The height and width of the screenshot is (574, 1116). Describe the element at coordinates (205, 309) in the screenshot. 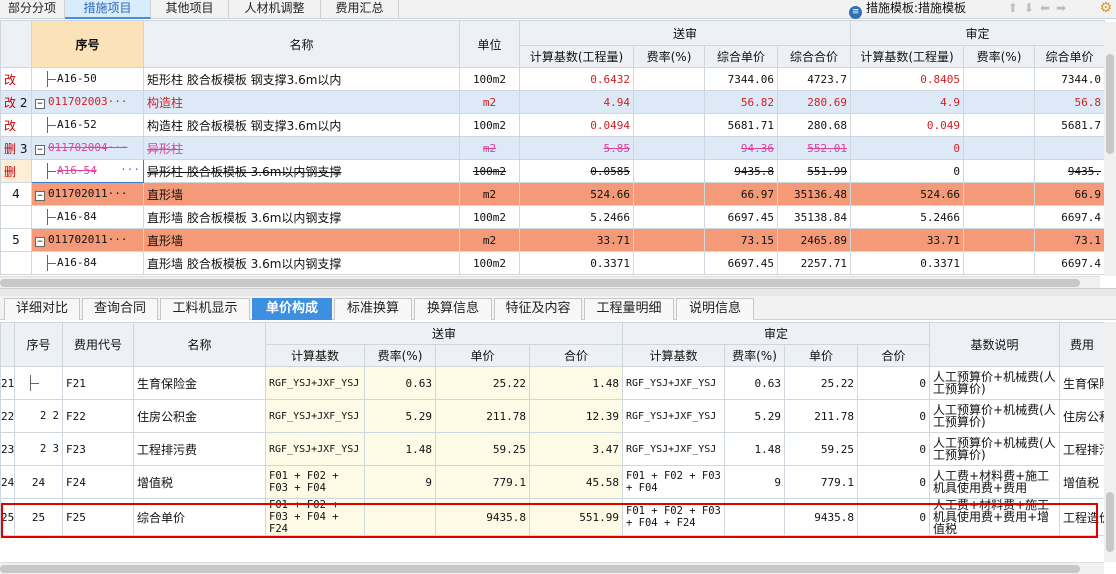

I see `tab-resource-display: 工料机显示` at that location.